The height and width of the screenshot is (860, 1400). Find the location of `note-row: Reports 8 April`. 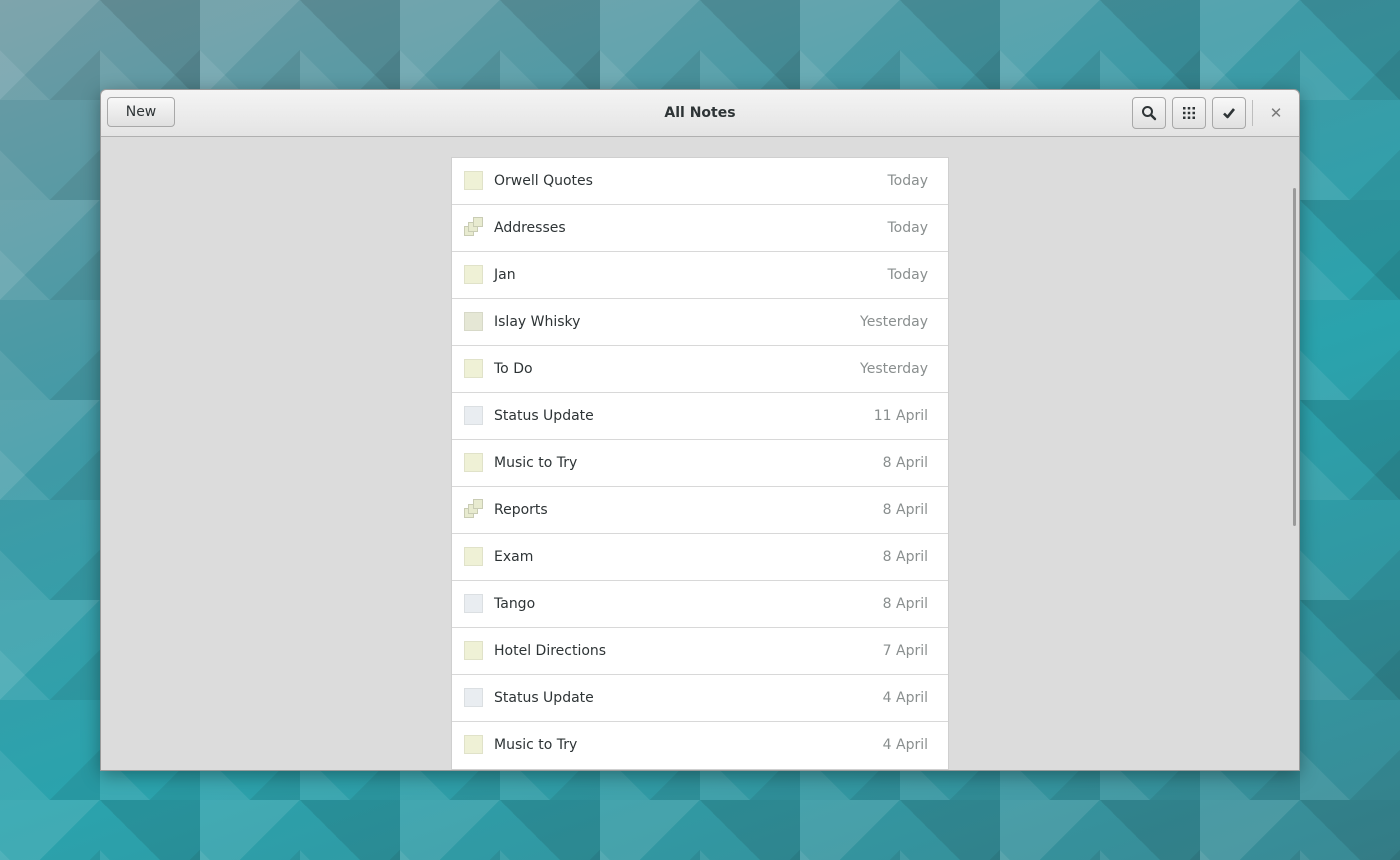

note-row: Reports 8 April is located at coordinates (700, 510).